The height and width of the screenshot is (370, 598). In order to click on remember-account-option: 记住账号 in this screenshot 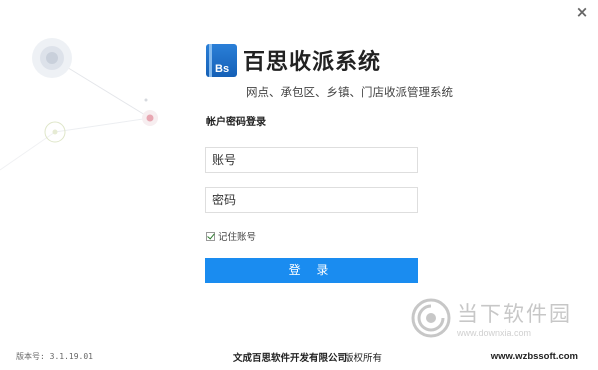, I will do `click(231, 236)`.